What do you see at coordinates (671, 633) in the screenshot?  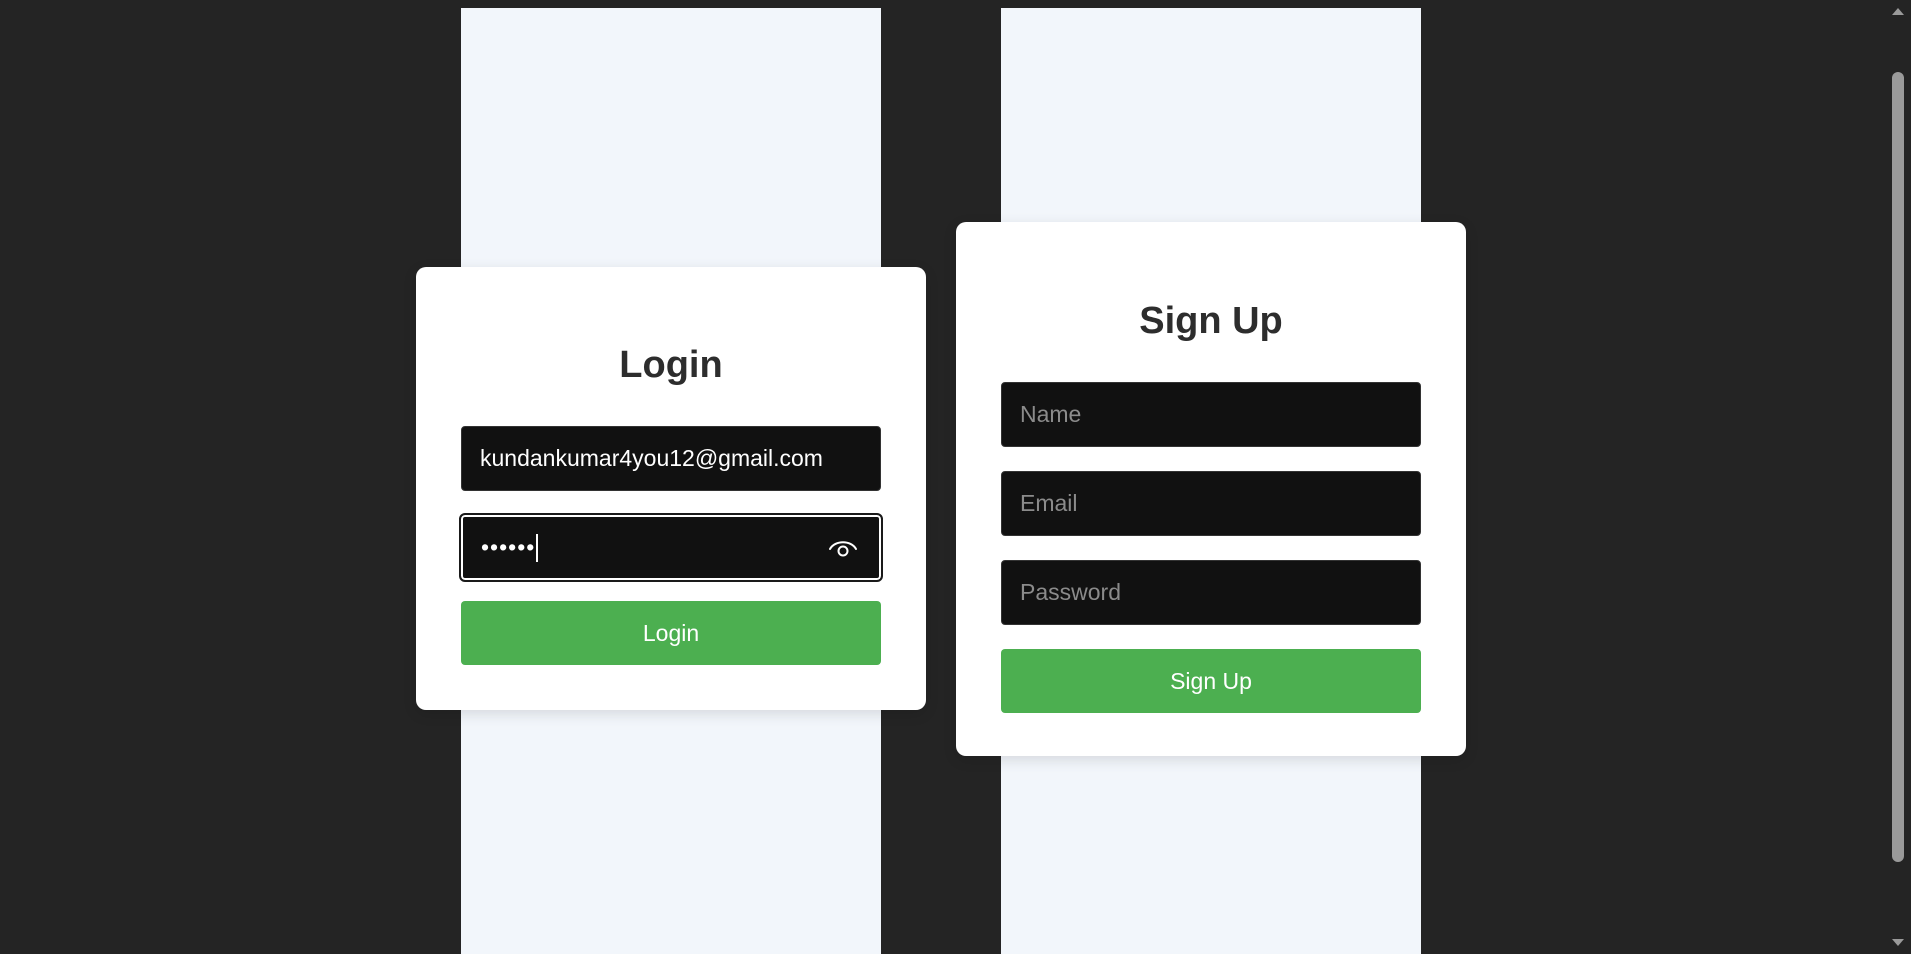 I see `login-button: Login` at bounding box center [671, 633].